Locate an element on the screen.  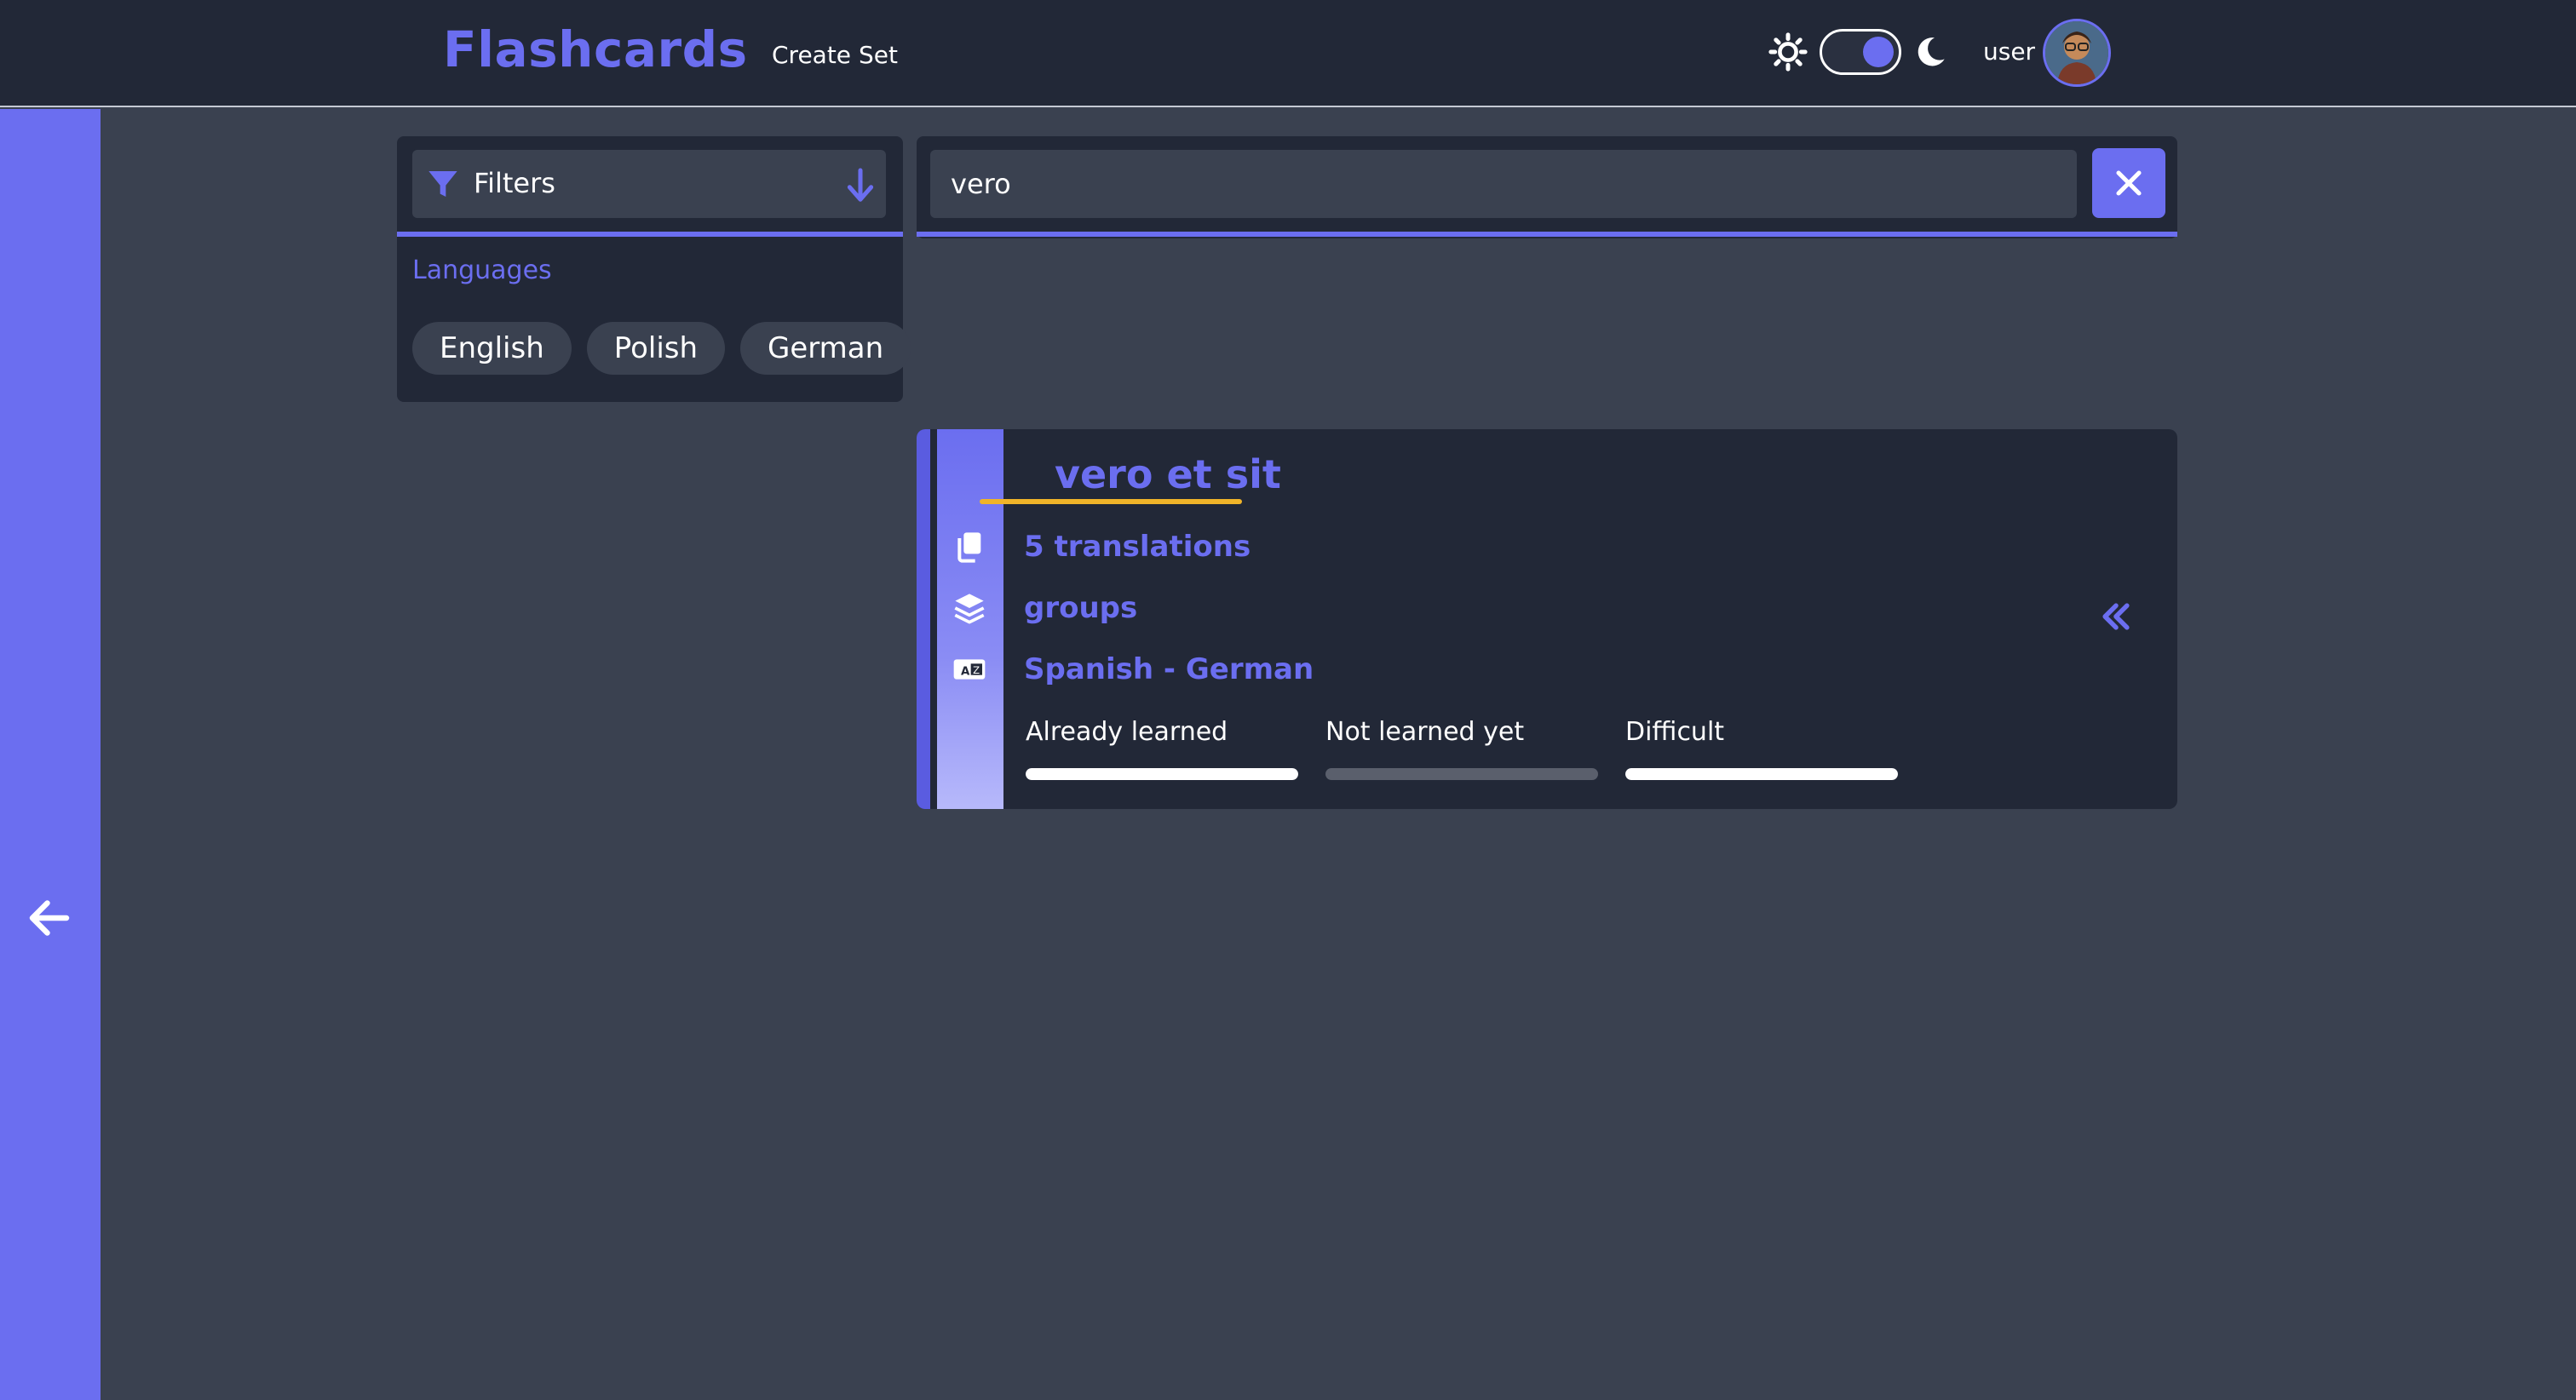
arrow-left-icon is located at coordinates (50, 918).